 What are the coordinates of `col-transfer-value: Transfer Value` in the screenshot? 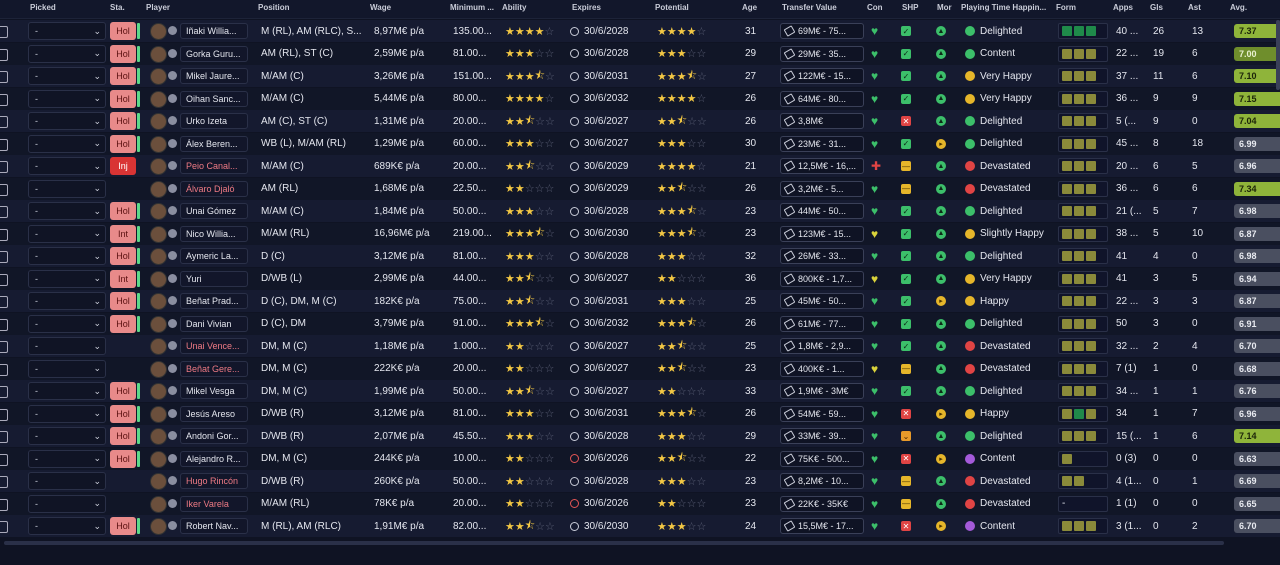 It's located at (809, 7).